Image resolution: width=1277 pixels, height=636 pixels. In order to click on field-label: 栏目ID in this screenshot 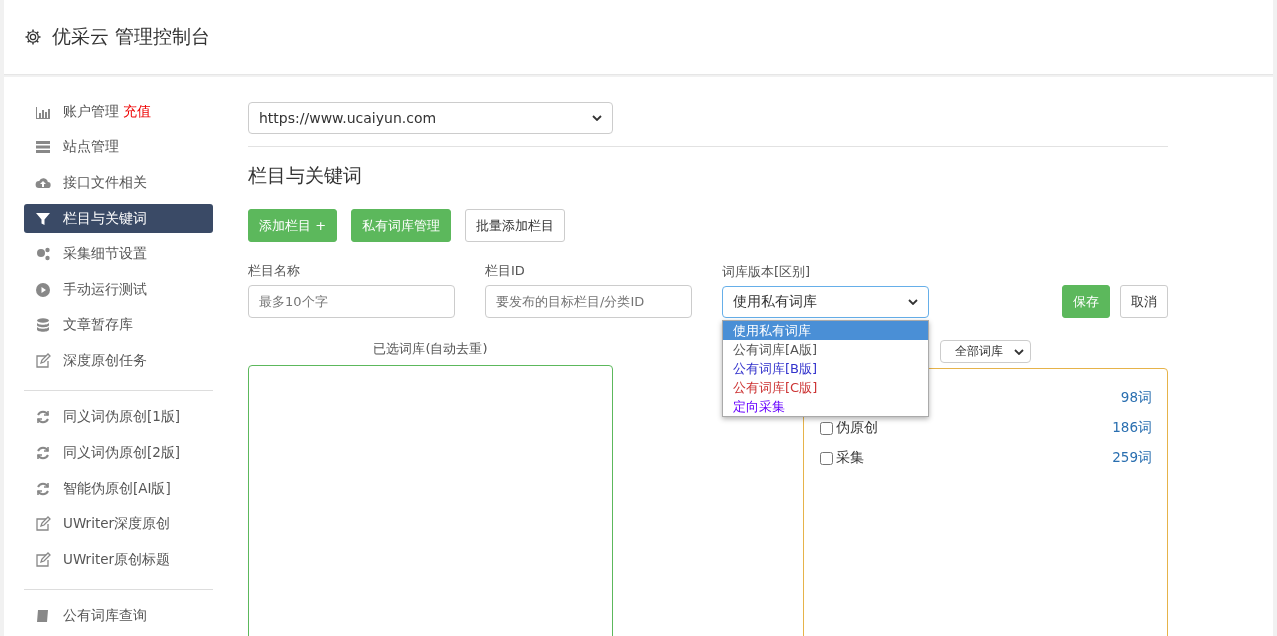, I will do `click(505, 271)`.